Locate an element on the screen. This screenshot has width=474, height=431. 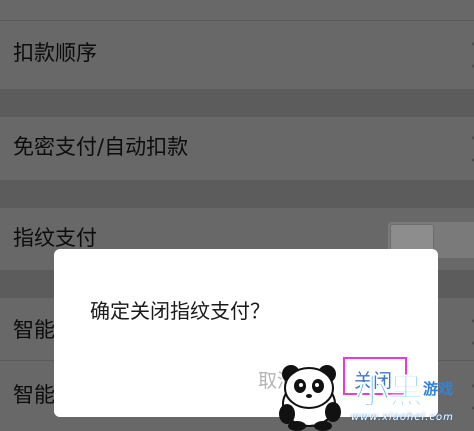
smart-2-label: 智能 is located at coordinates (34, 395).